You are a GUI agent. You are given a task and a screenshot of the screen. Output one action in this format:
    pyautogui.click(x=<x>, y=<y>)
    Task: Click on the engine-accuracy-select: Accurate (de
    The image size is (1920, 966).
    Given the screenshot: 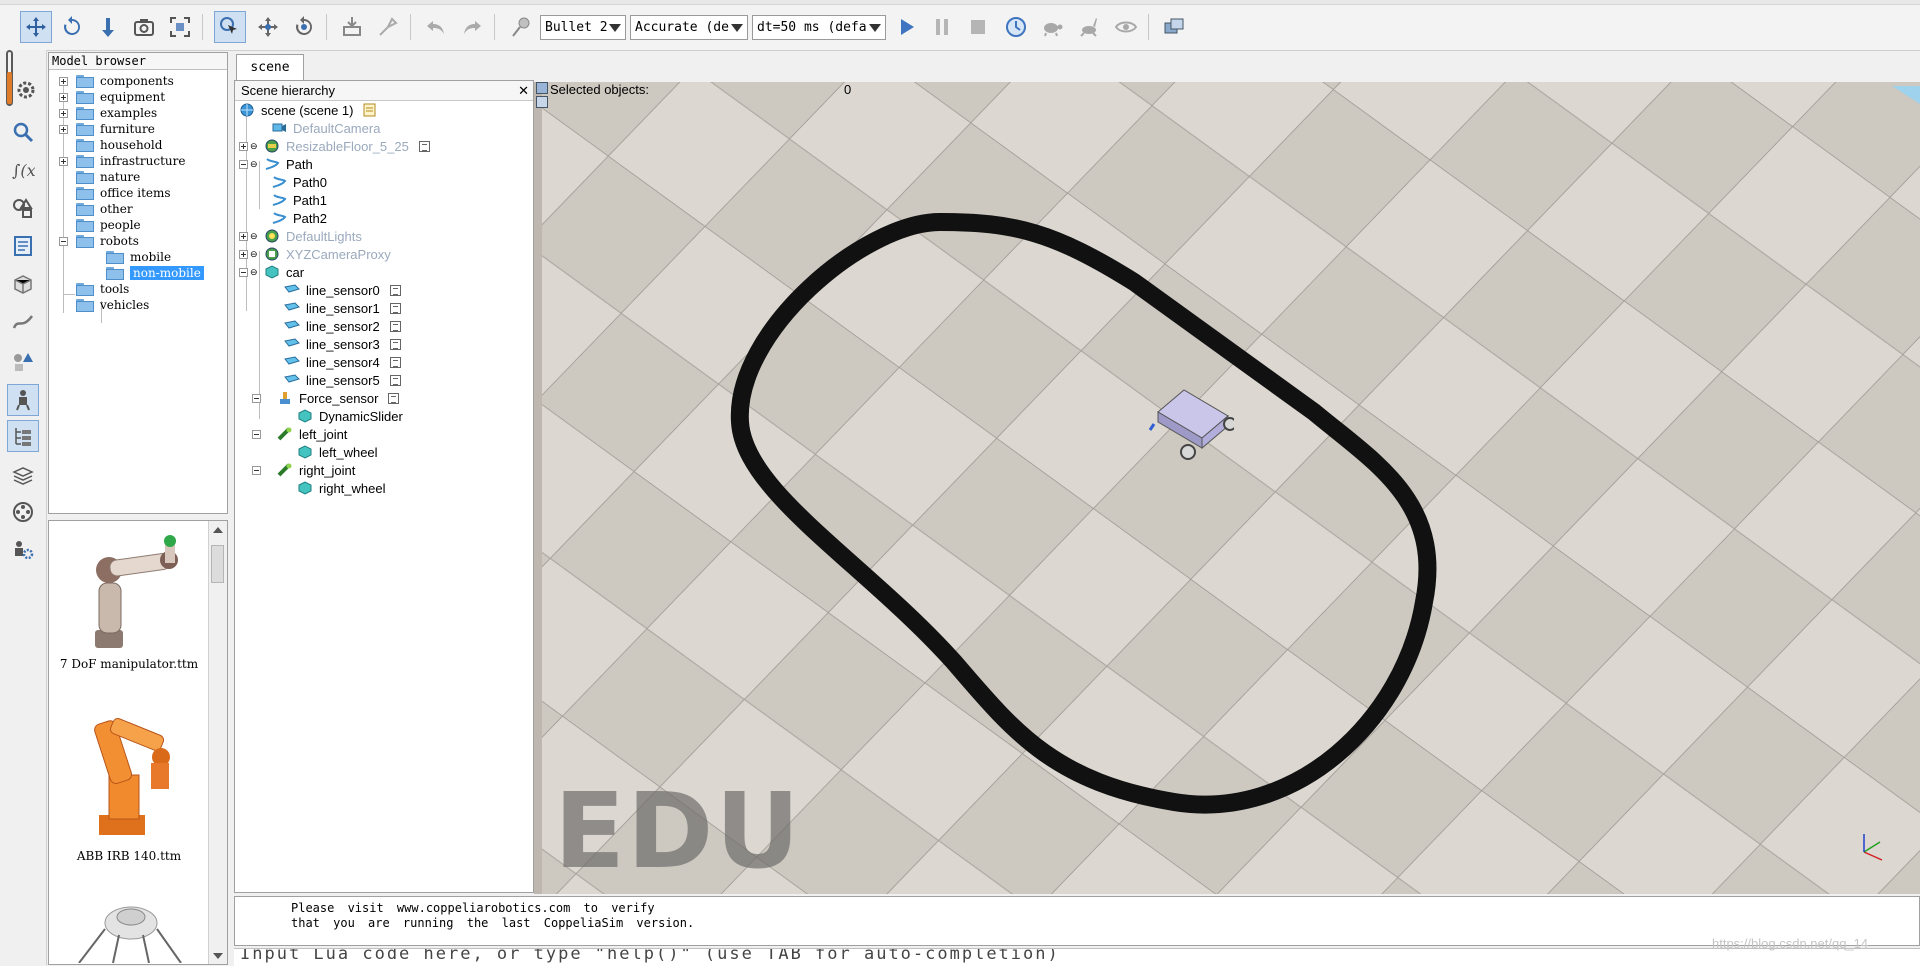 What is the action you would take?
    pyautogui.click(x=689, y=27)
    